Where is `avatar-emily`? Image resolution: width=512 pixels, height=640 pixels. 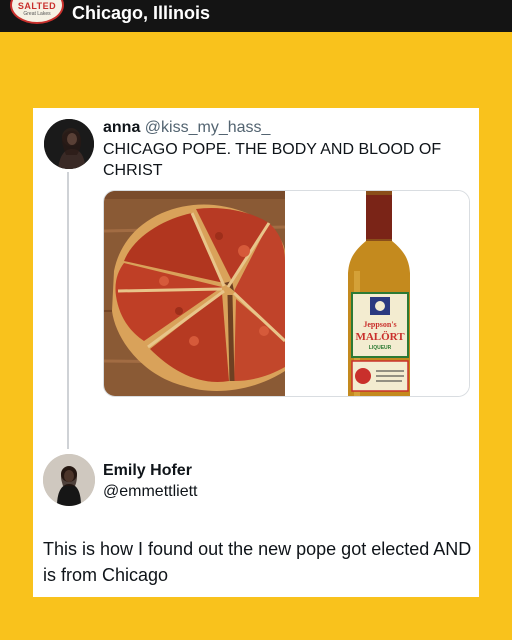
avatar-emily is located at coordinates (69, 480).